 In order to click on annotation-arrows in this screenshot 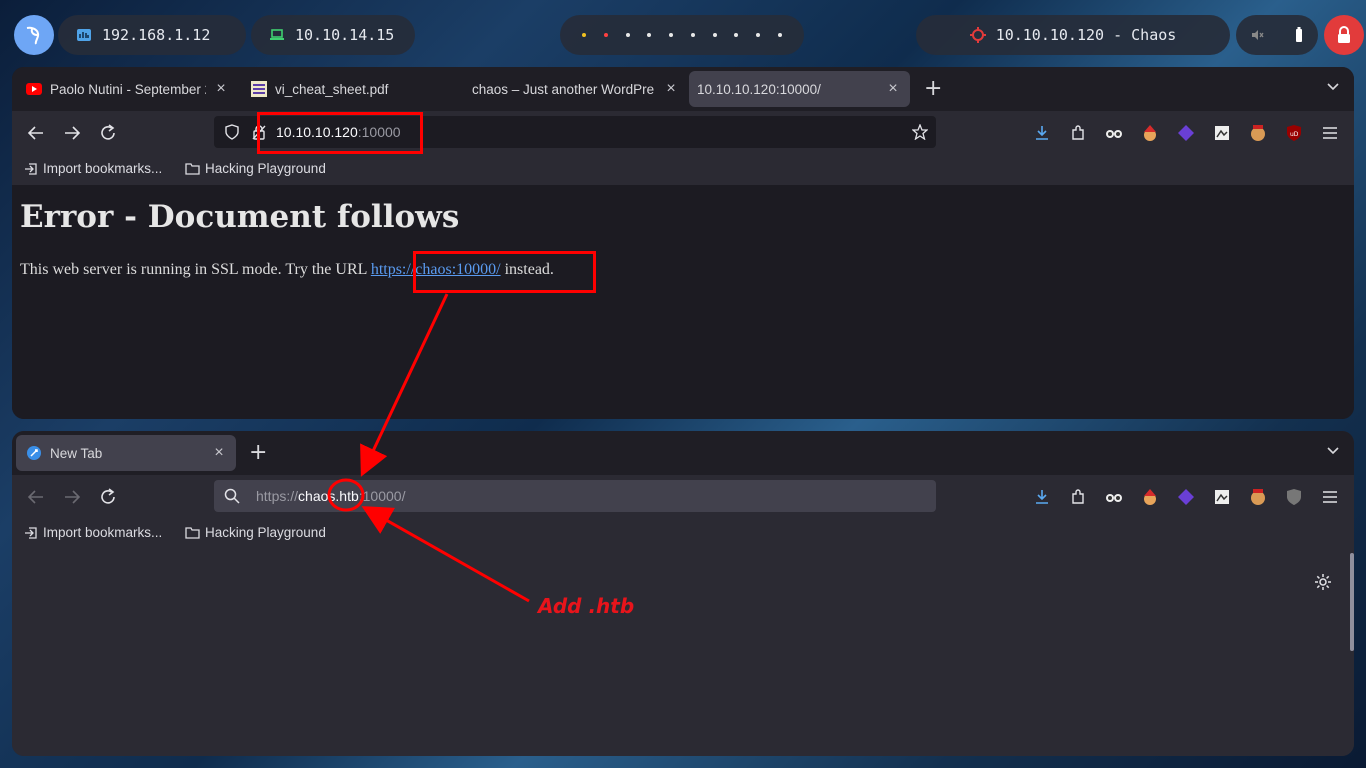, I will do `click(428, 448)`.